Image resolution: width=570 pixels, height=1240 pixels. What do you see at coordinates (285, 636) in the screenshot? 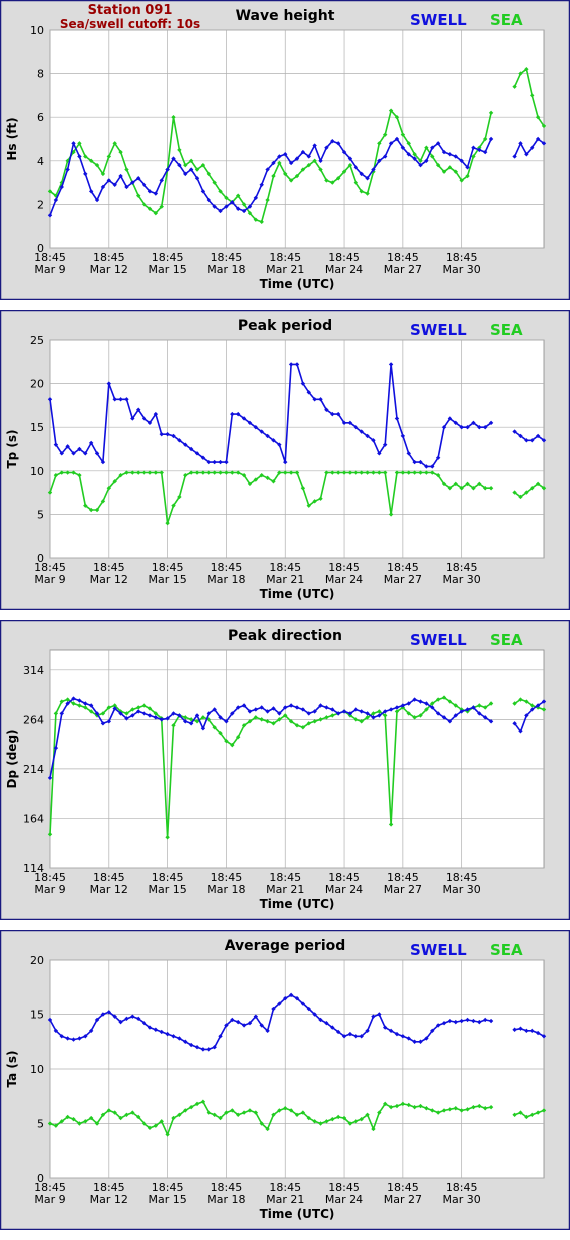
I see `chart-title: Peak direction` at bounding box center [285, 636].